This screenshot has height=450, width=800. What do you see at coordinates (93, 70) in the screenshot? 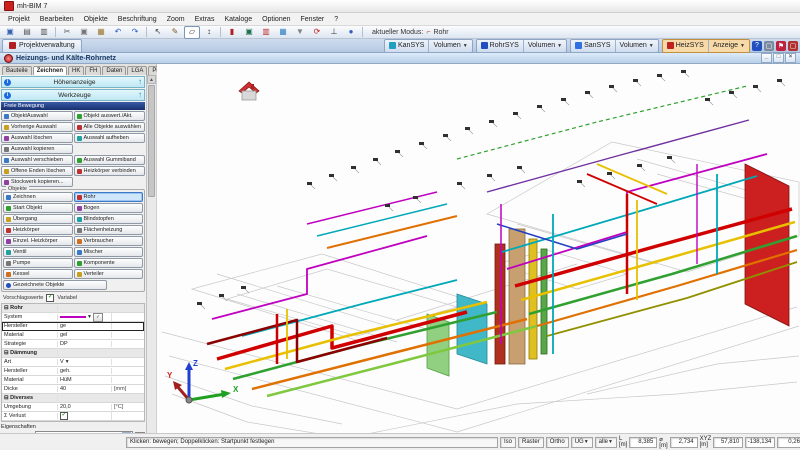
I see `tab-fh: FH` at bounding box center [93, 70].